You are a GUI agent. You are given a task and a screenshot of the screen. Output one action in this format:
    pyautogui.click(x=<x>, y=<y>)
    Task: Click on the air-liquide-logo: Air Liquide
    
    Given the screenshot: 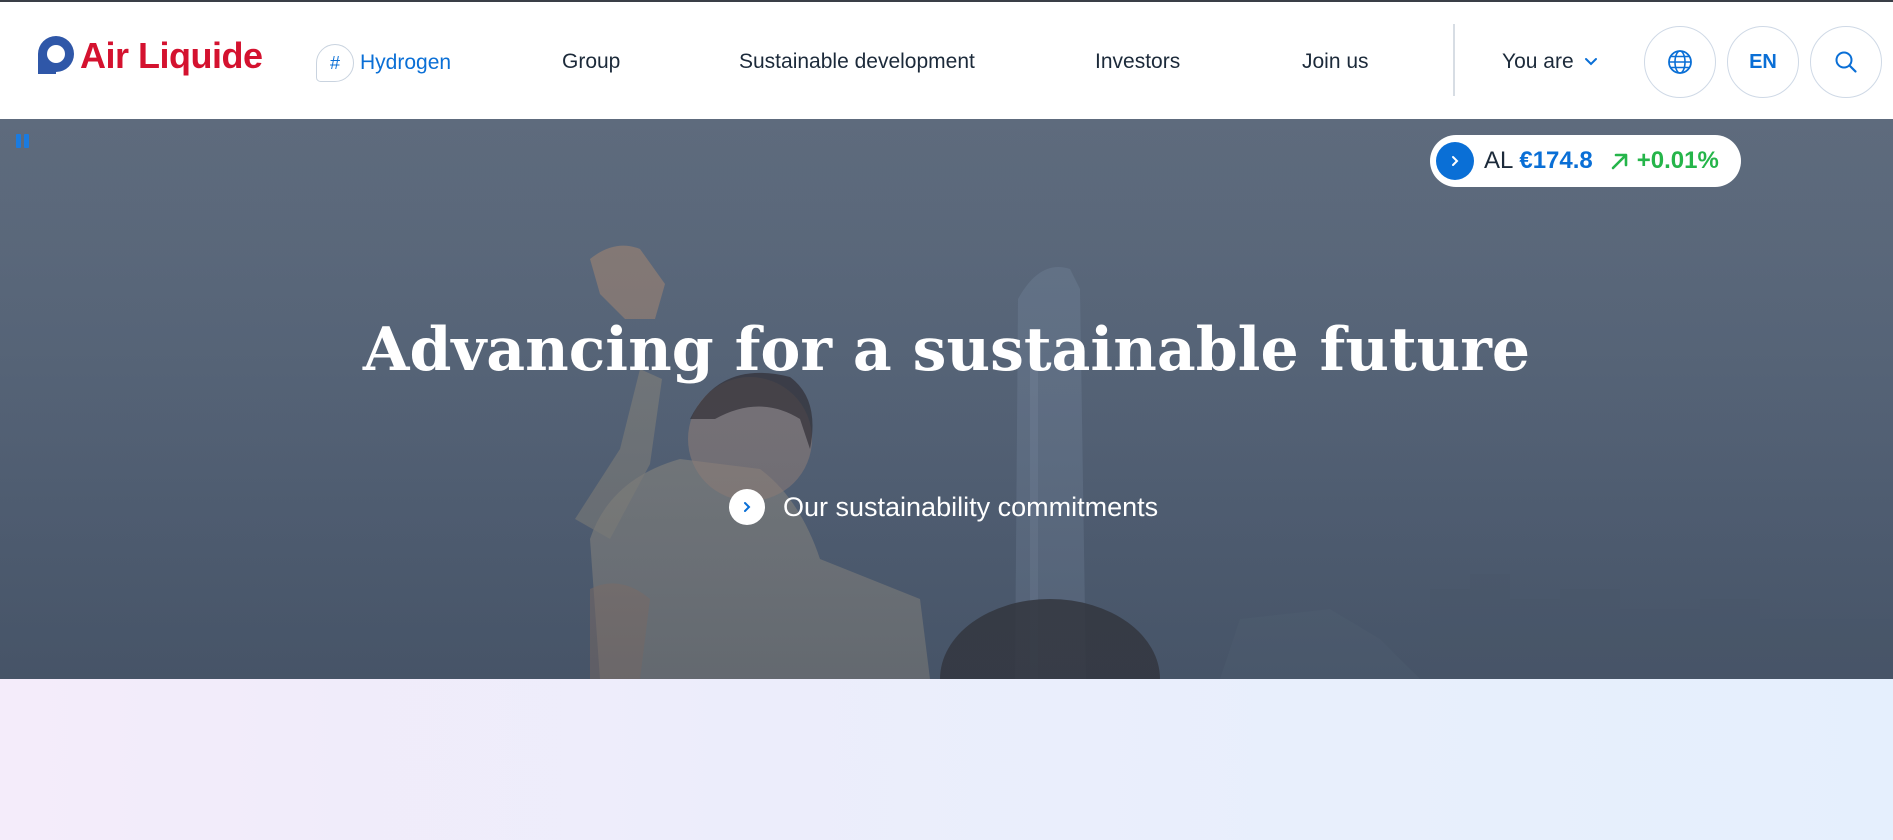 What is the action you would take?
    pyautogui.click(x=148, y=56)
    